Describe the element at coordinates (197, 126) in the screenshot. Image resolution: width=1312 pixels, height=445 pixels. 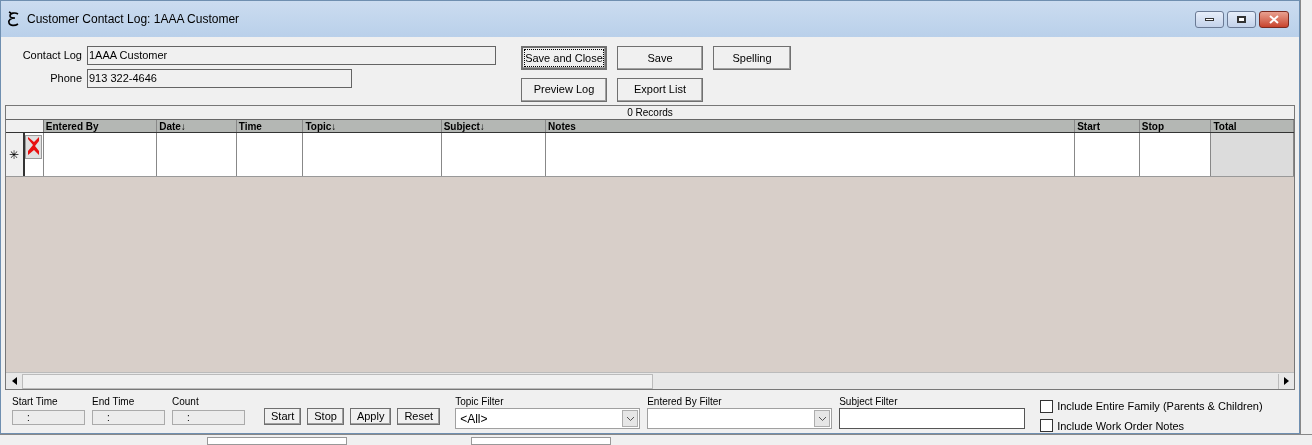
I see `column-header: Date↓` at that location.